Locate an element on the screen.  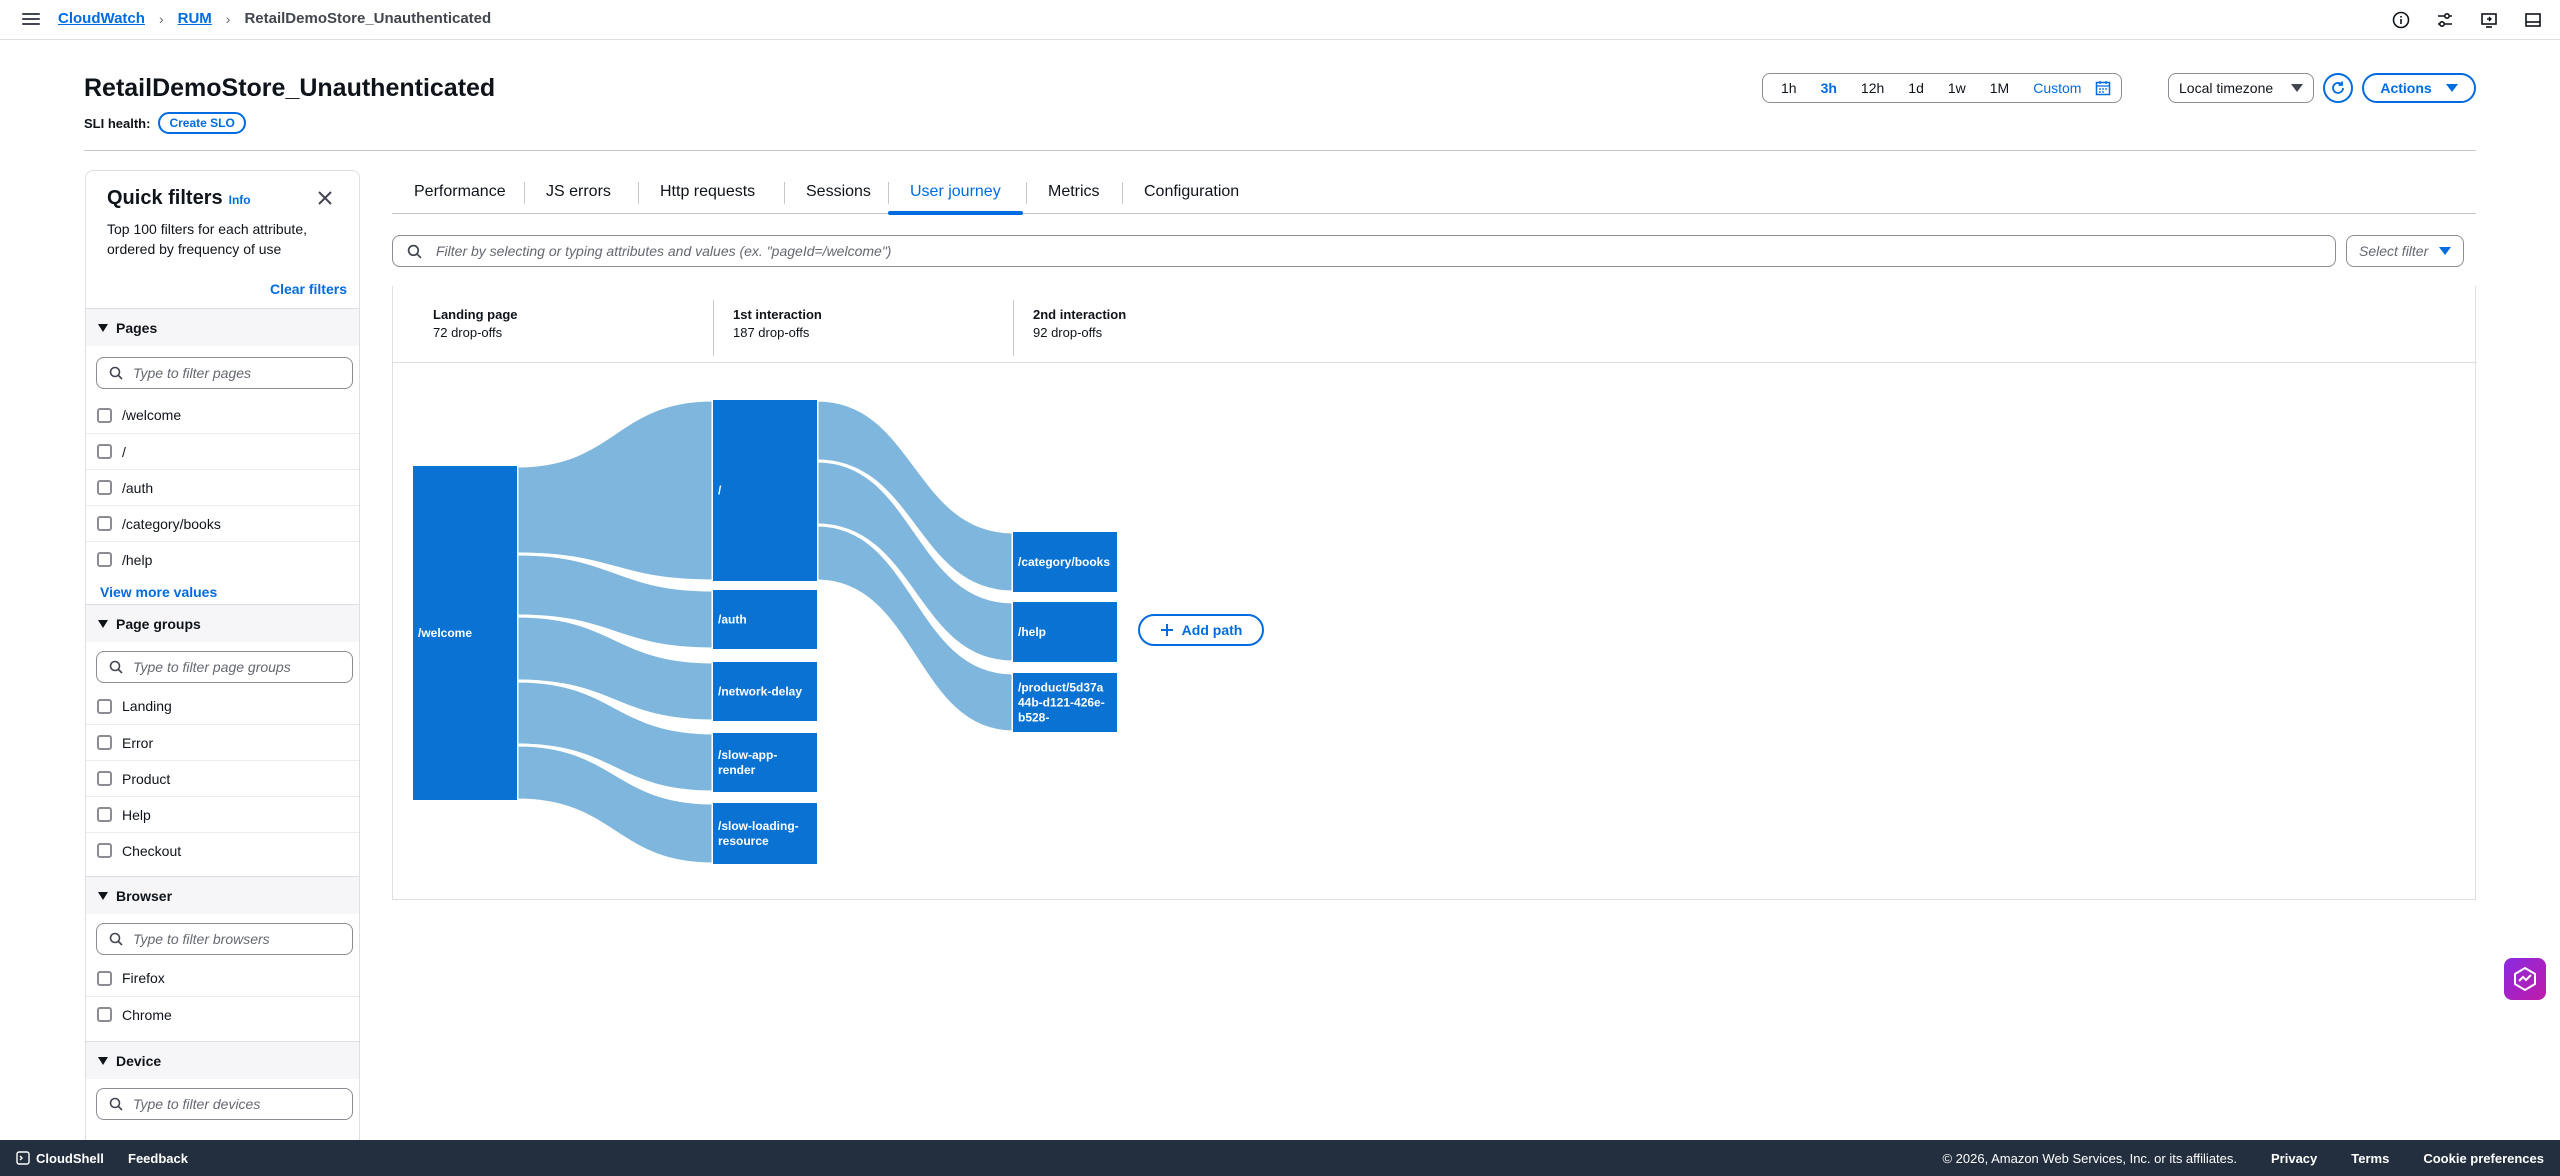
sankey-node-label: b528- is located at coordinates (1033, 718).